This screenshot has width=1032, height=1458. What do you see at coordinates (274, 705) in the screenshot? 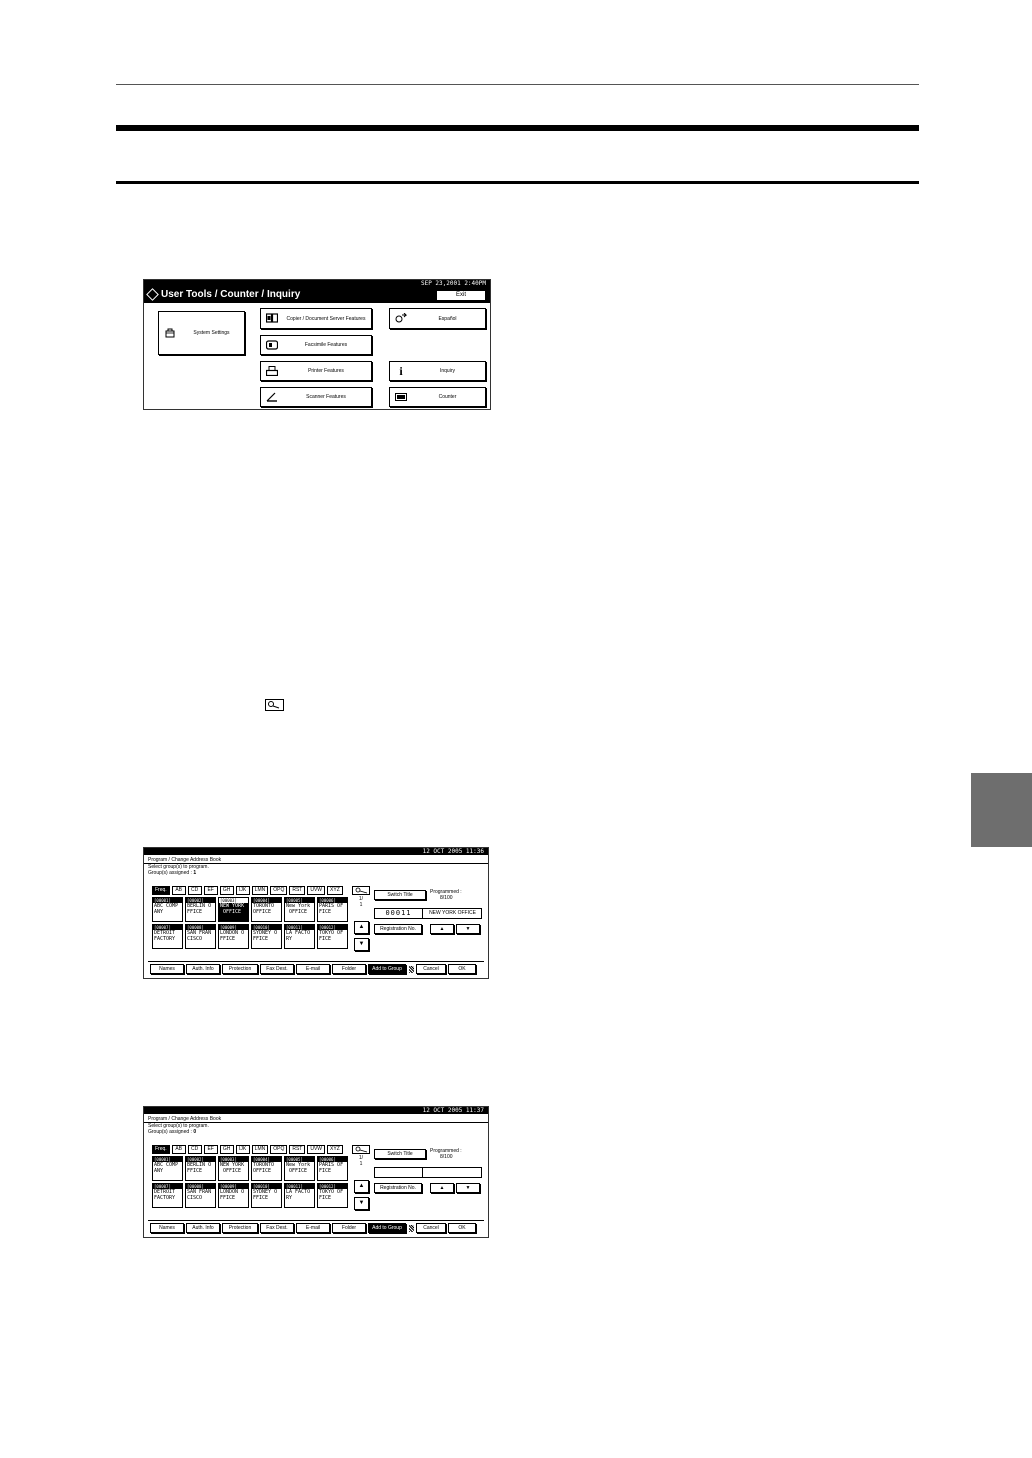
I see `search-key-icon` at bounding box center [274, 705].